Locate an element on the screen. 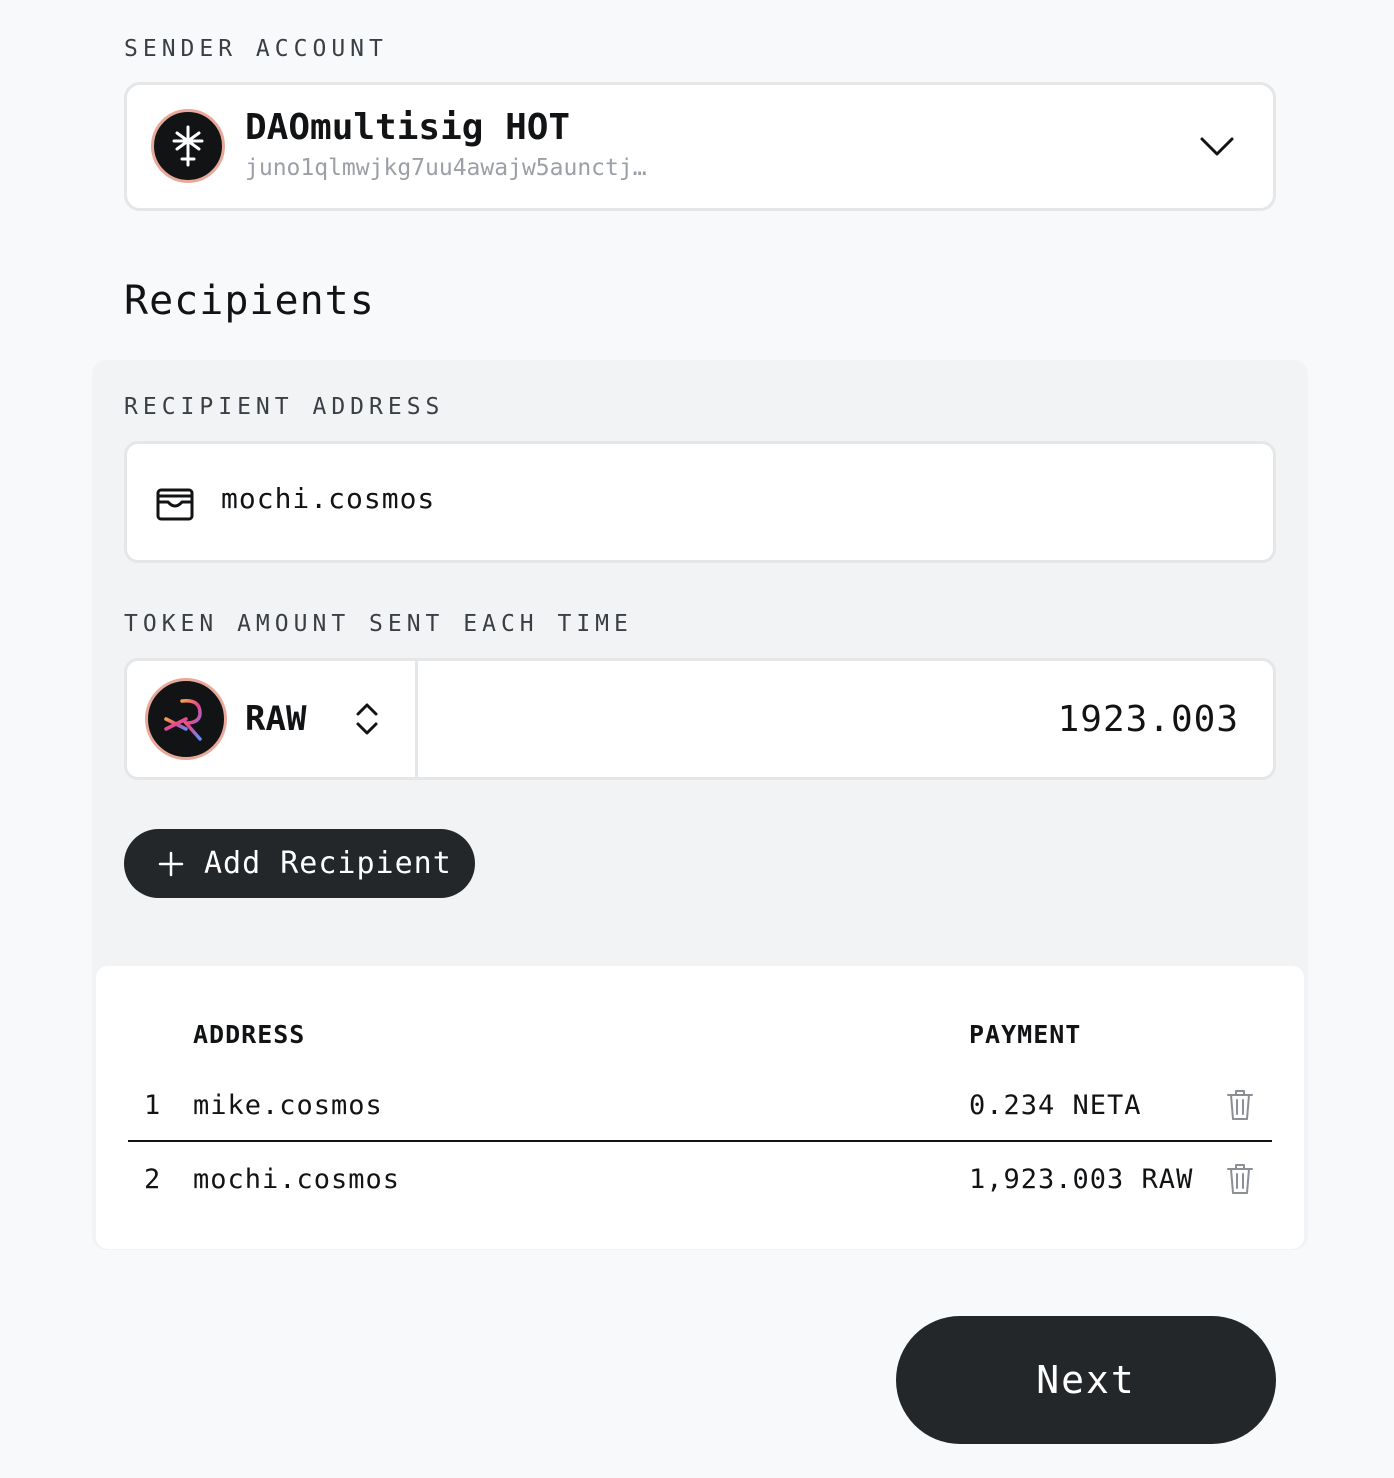 This screenshot has width=1394, height=1478. table-row: 2 mochi.cosmos 1,923.003 RAW is located at coordinates (700, 1180).